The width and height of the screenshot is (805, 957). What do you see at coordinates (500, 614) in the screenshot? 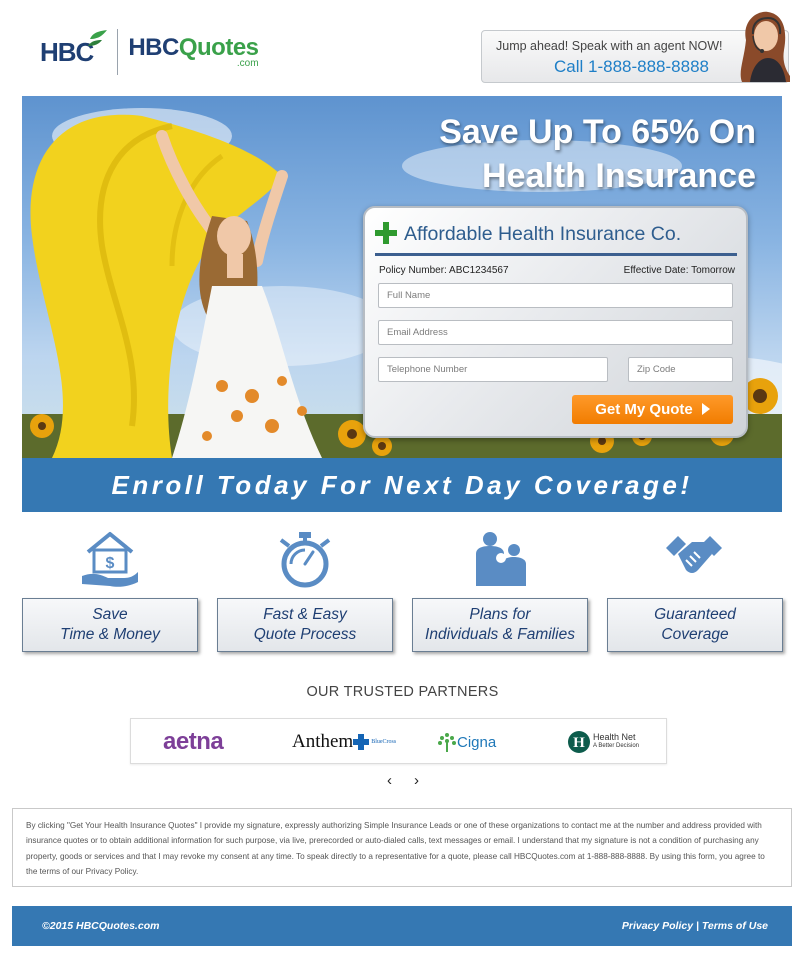
I see `feature-line1: Plans for` at bounding box center [500, 614].